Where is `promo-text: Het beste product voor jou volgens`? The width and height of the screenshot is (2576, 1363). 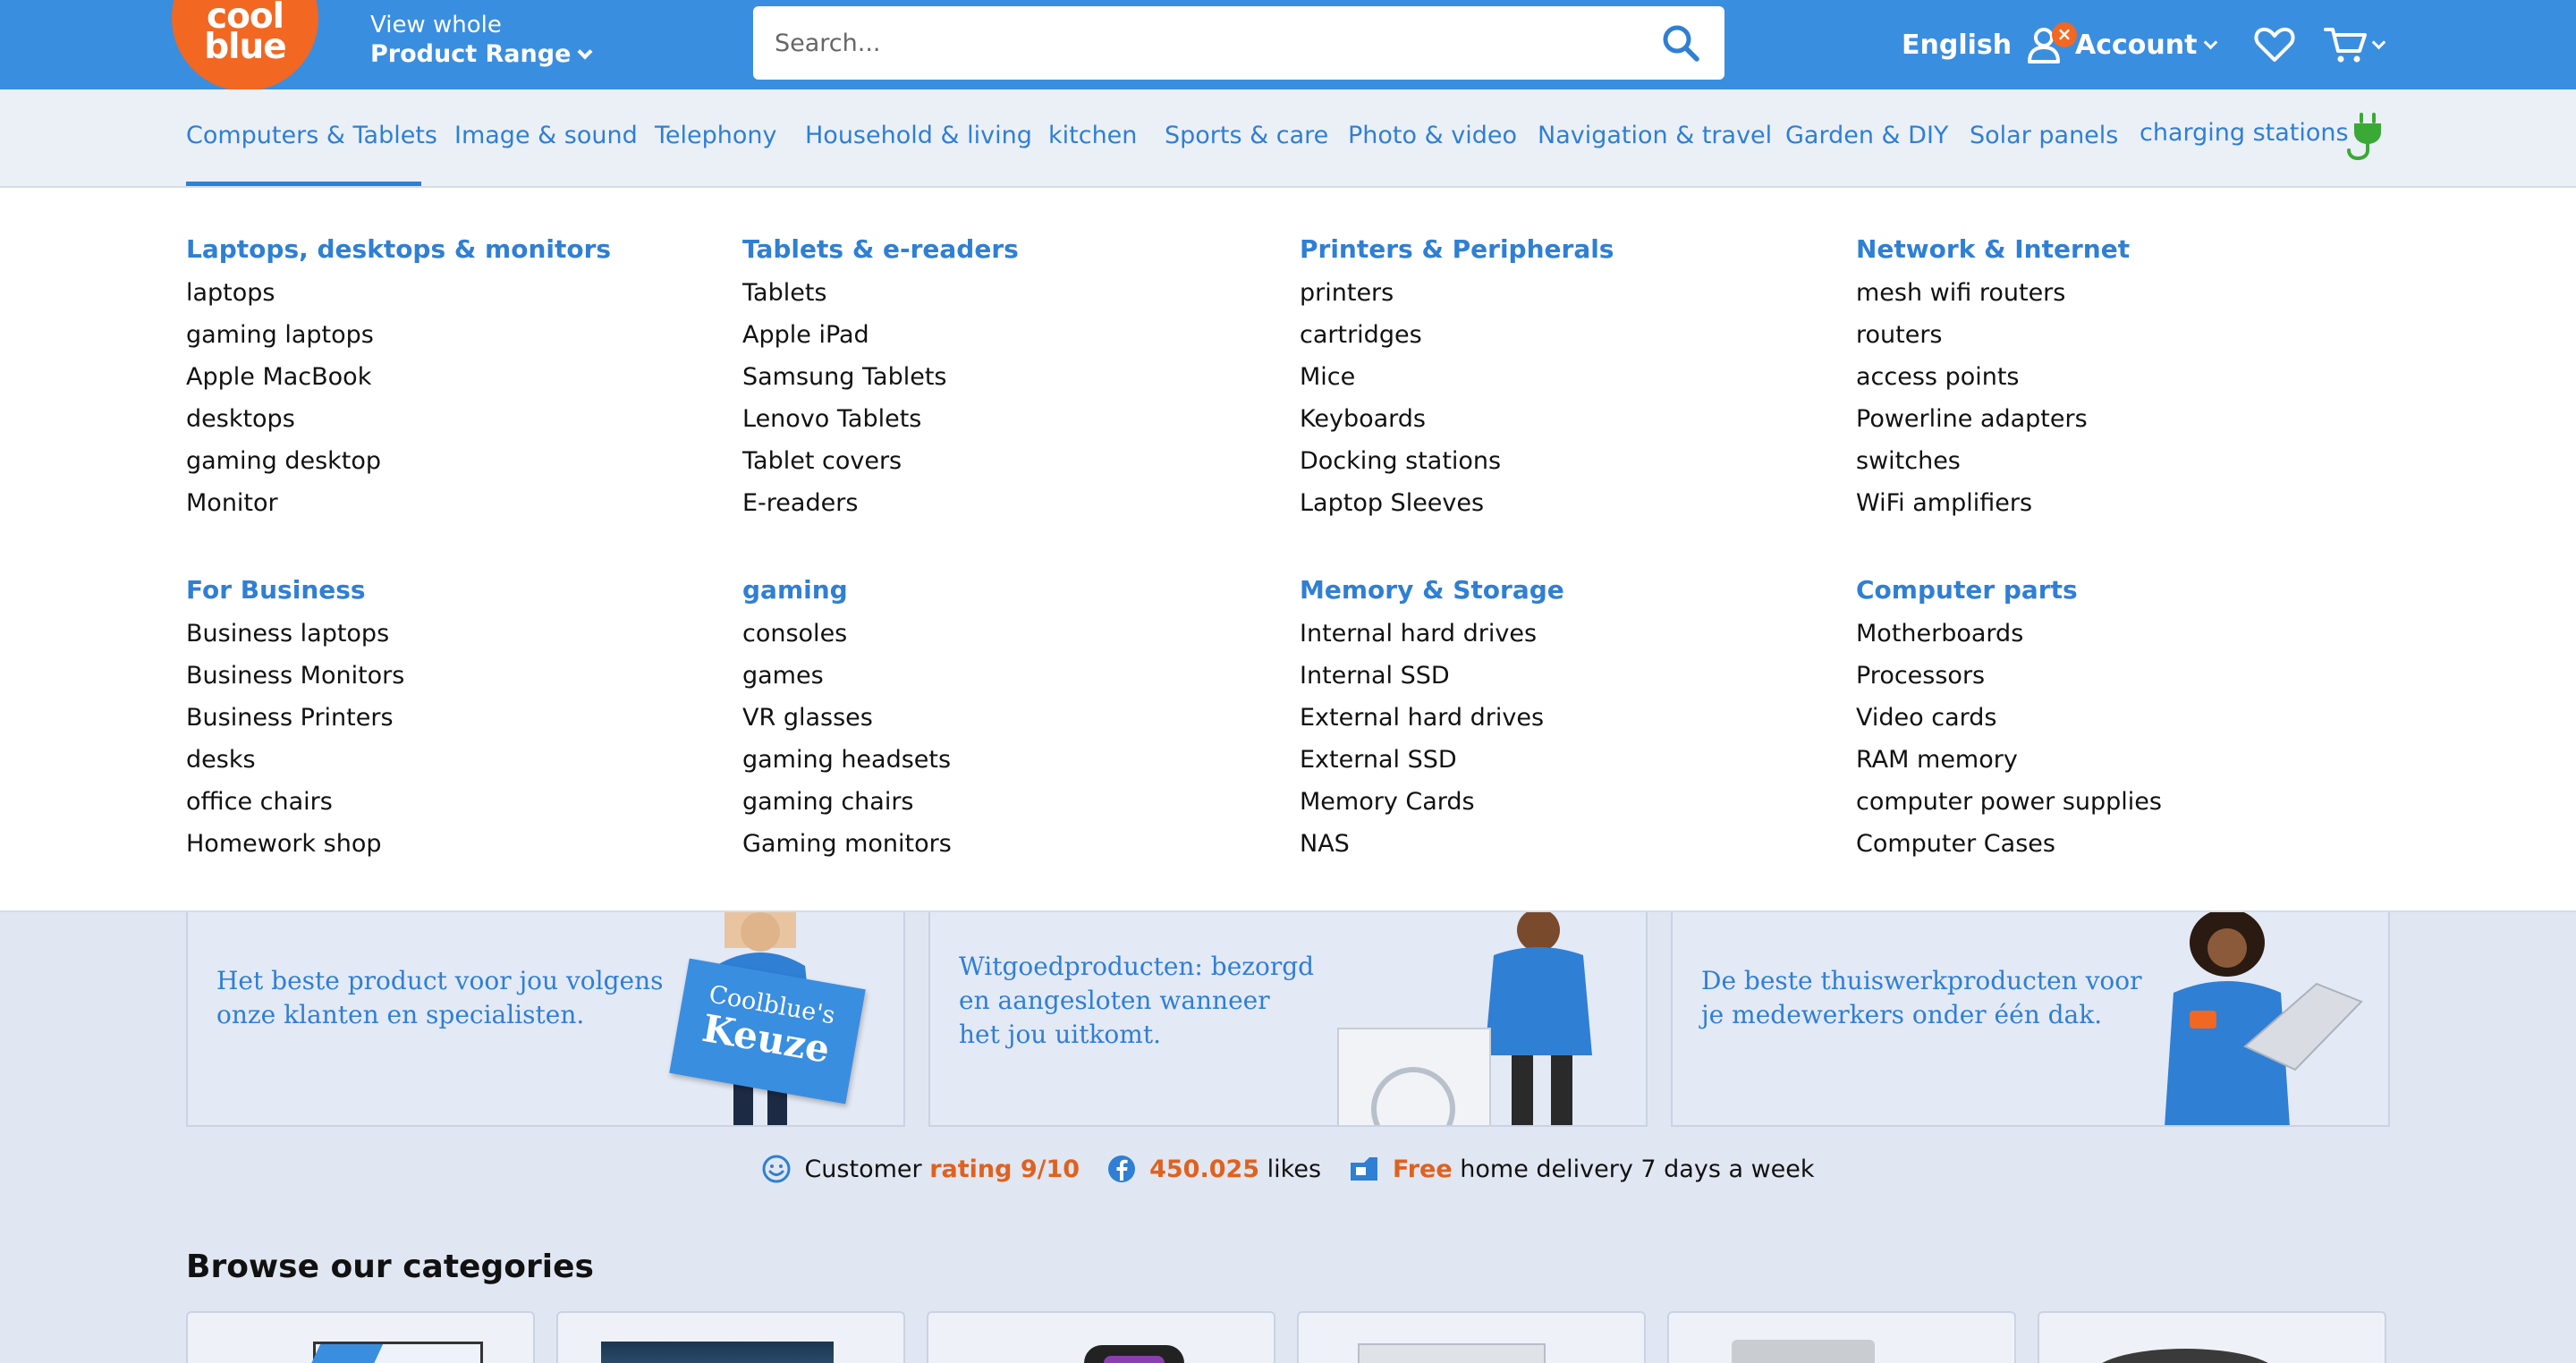
promo-text: Het beste product voor jou volgens is located at coordinates (440, 981).